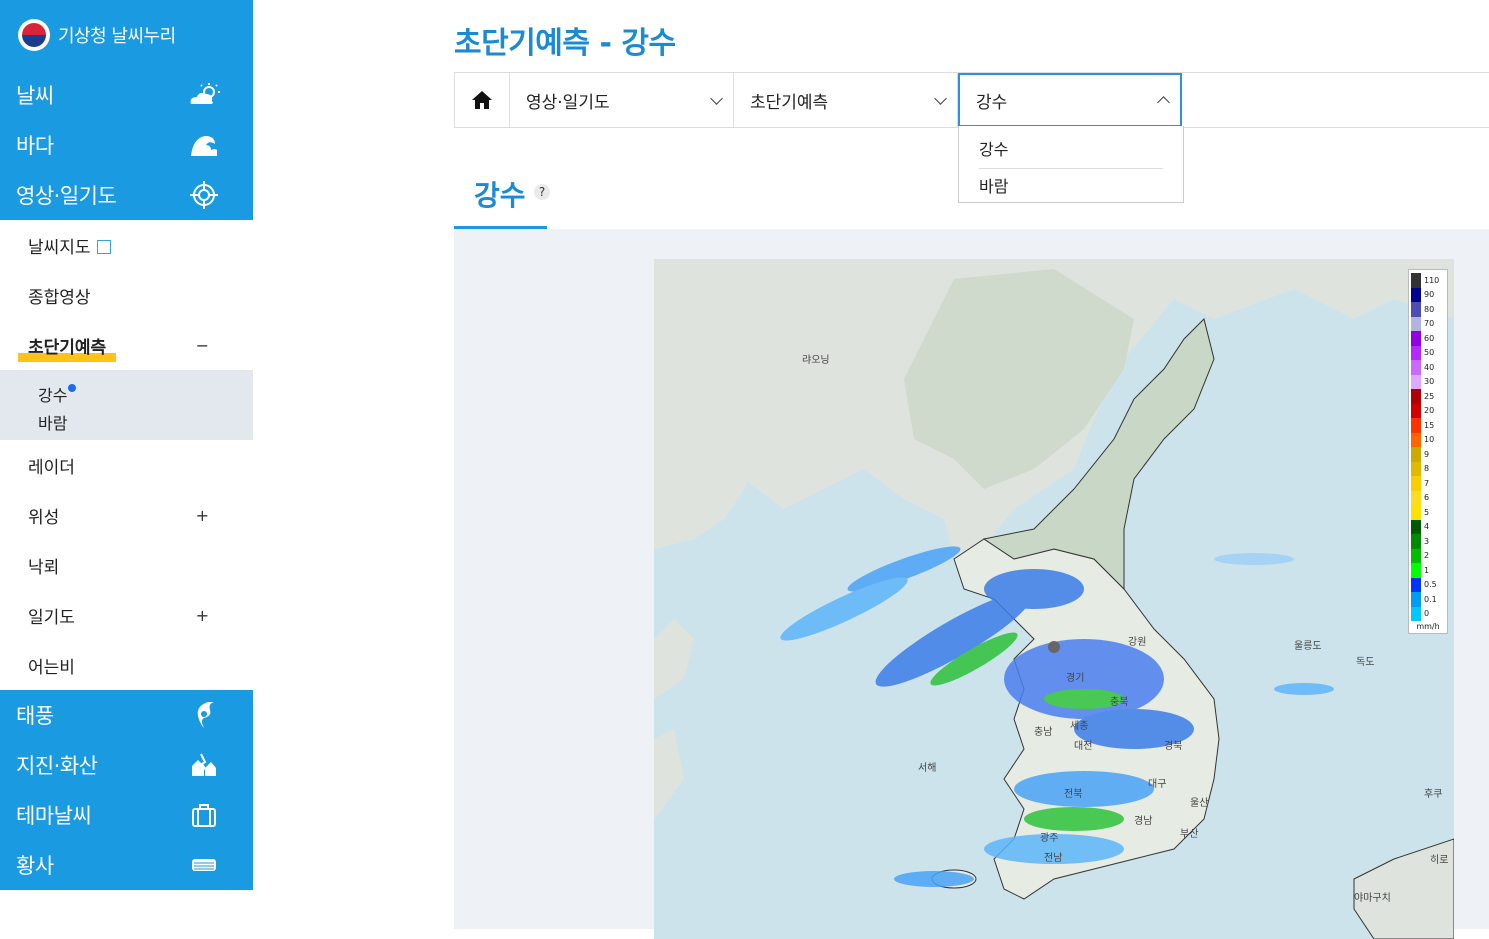 Image resolution: width=1489 pixels, height=939 pixels. What do you see at coordinates (126, 295) in the screenshot?
I see `submenu-composite-image: 종합영상` at bounding box center [126, 295].